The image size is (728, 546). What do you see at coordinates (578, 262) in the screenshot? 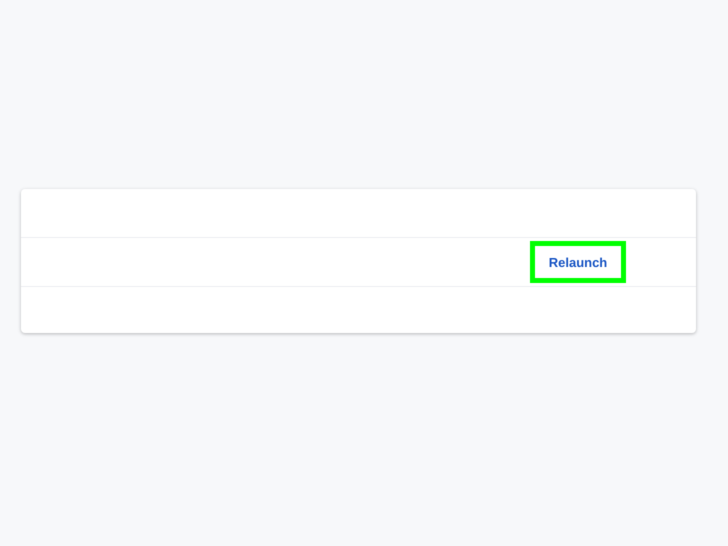
I see `relaunch-button: Relaunch` at bounding box center [578, 262].